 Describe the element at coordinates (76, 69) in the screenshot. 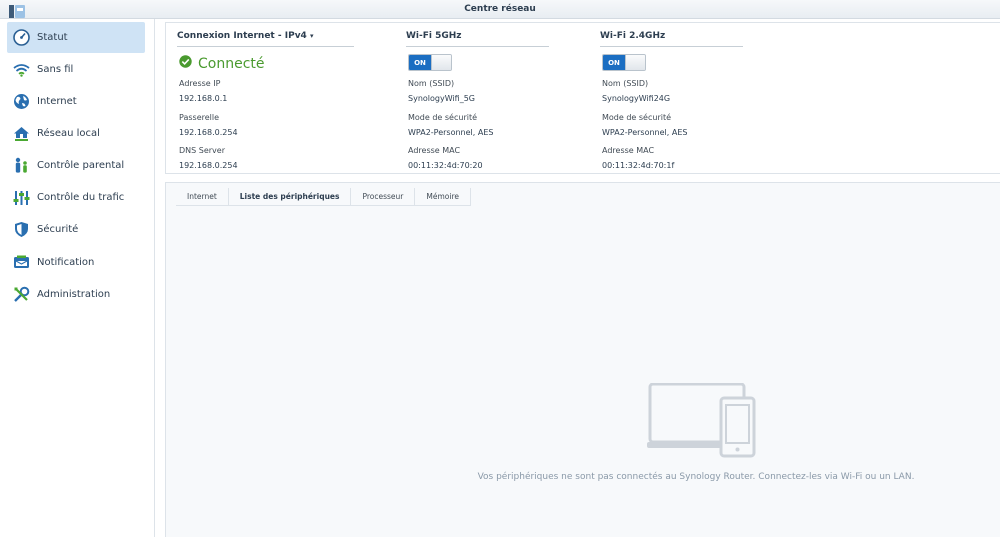

I see `sidebar-item-sans-fil: Sans fil` at that location.